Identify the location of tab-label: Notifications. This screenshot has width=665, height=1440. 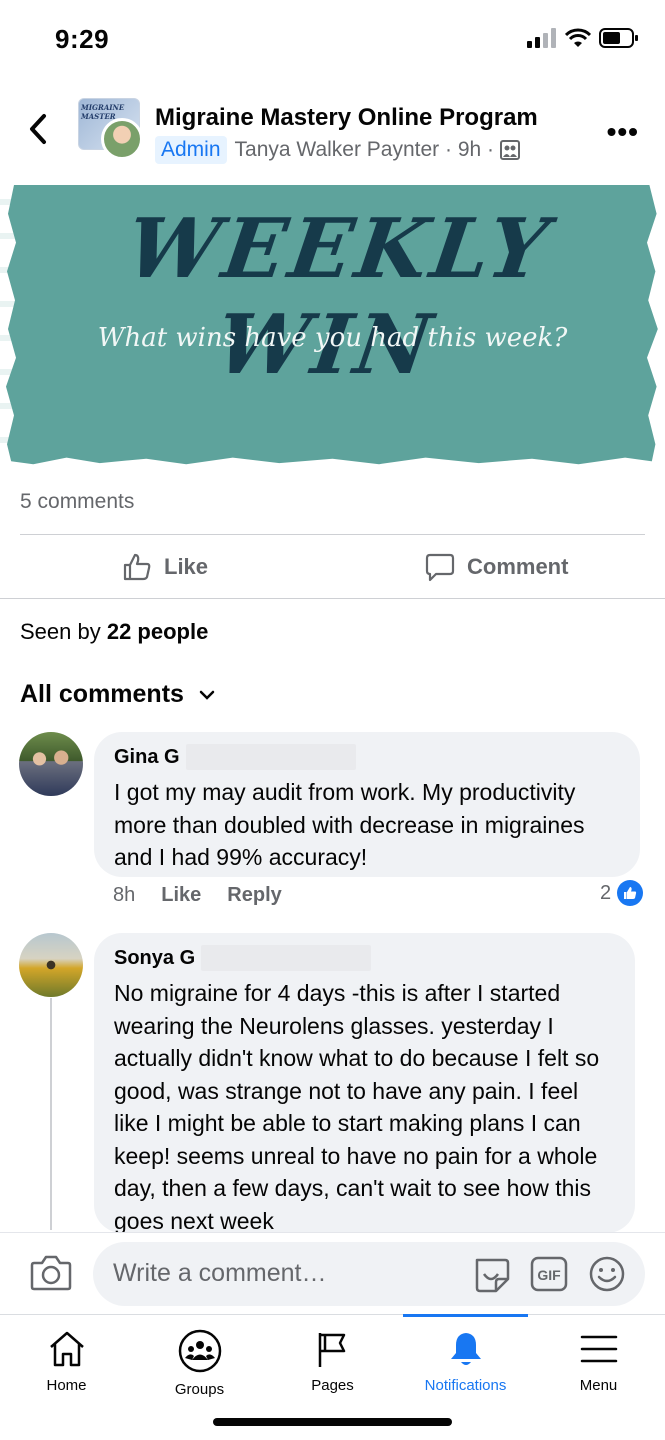
(465, 1385).